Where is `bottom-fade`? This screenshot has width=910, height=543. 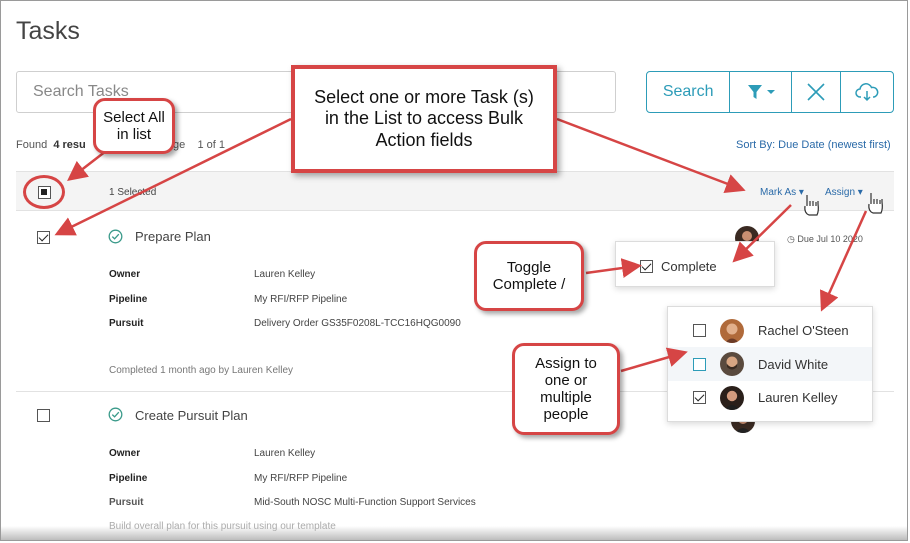 bottom-fade is located at coordinates (454, 533).